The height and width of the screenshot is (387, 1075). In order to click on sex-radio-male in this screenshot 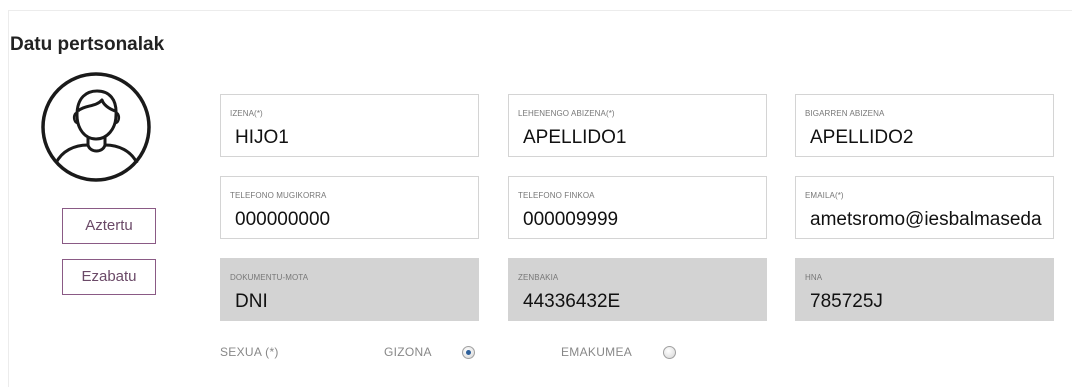, I will do `click(468, 352)`.